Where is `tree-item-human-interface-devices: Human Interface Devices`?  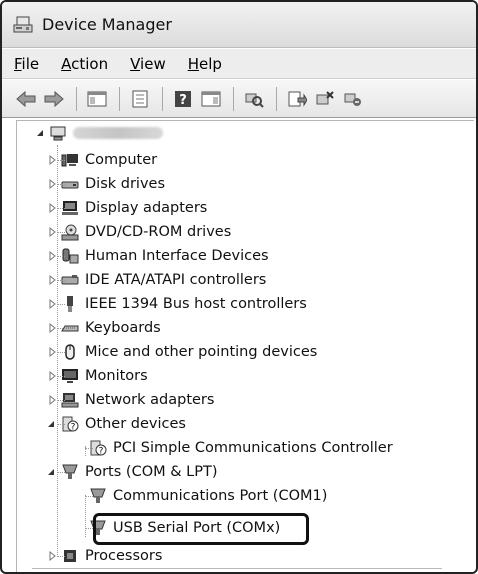 tree-item-human-interface-devices: Human Interface Devices is located at coordinates (159, 256).